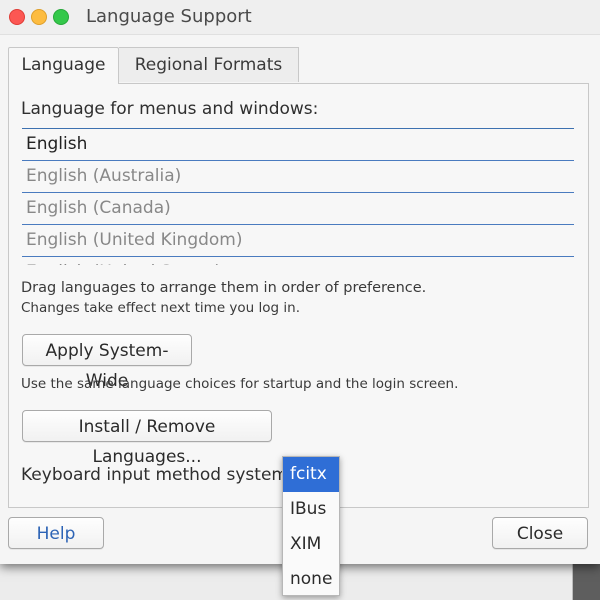  I want to click on list-item: English, so click(298, 145).